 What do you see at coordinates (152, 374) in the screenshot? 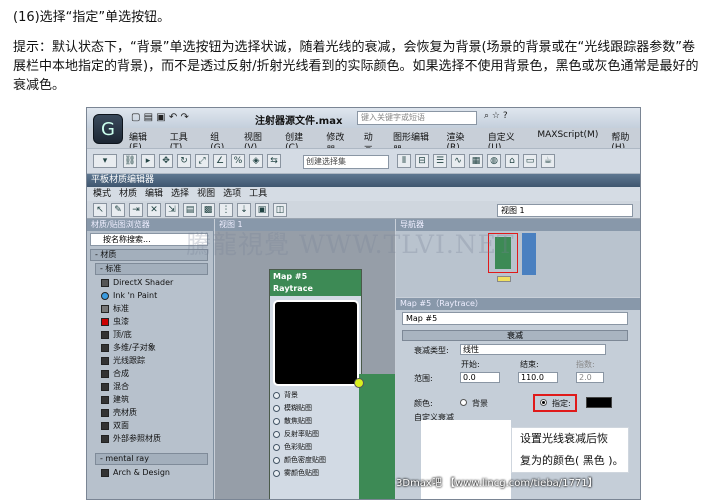
I see `list-item: 合成` at bounding box center [152, 374].